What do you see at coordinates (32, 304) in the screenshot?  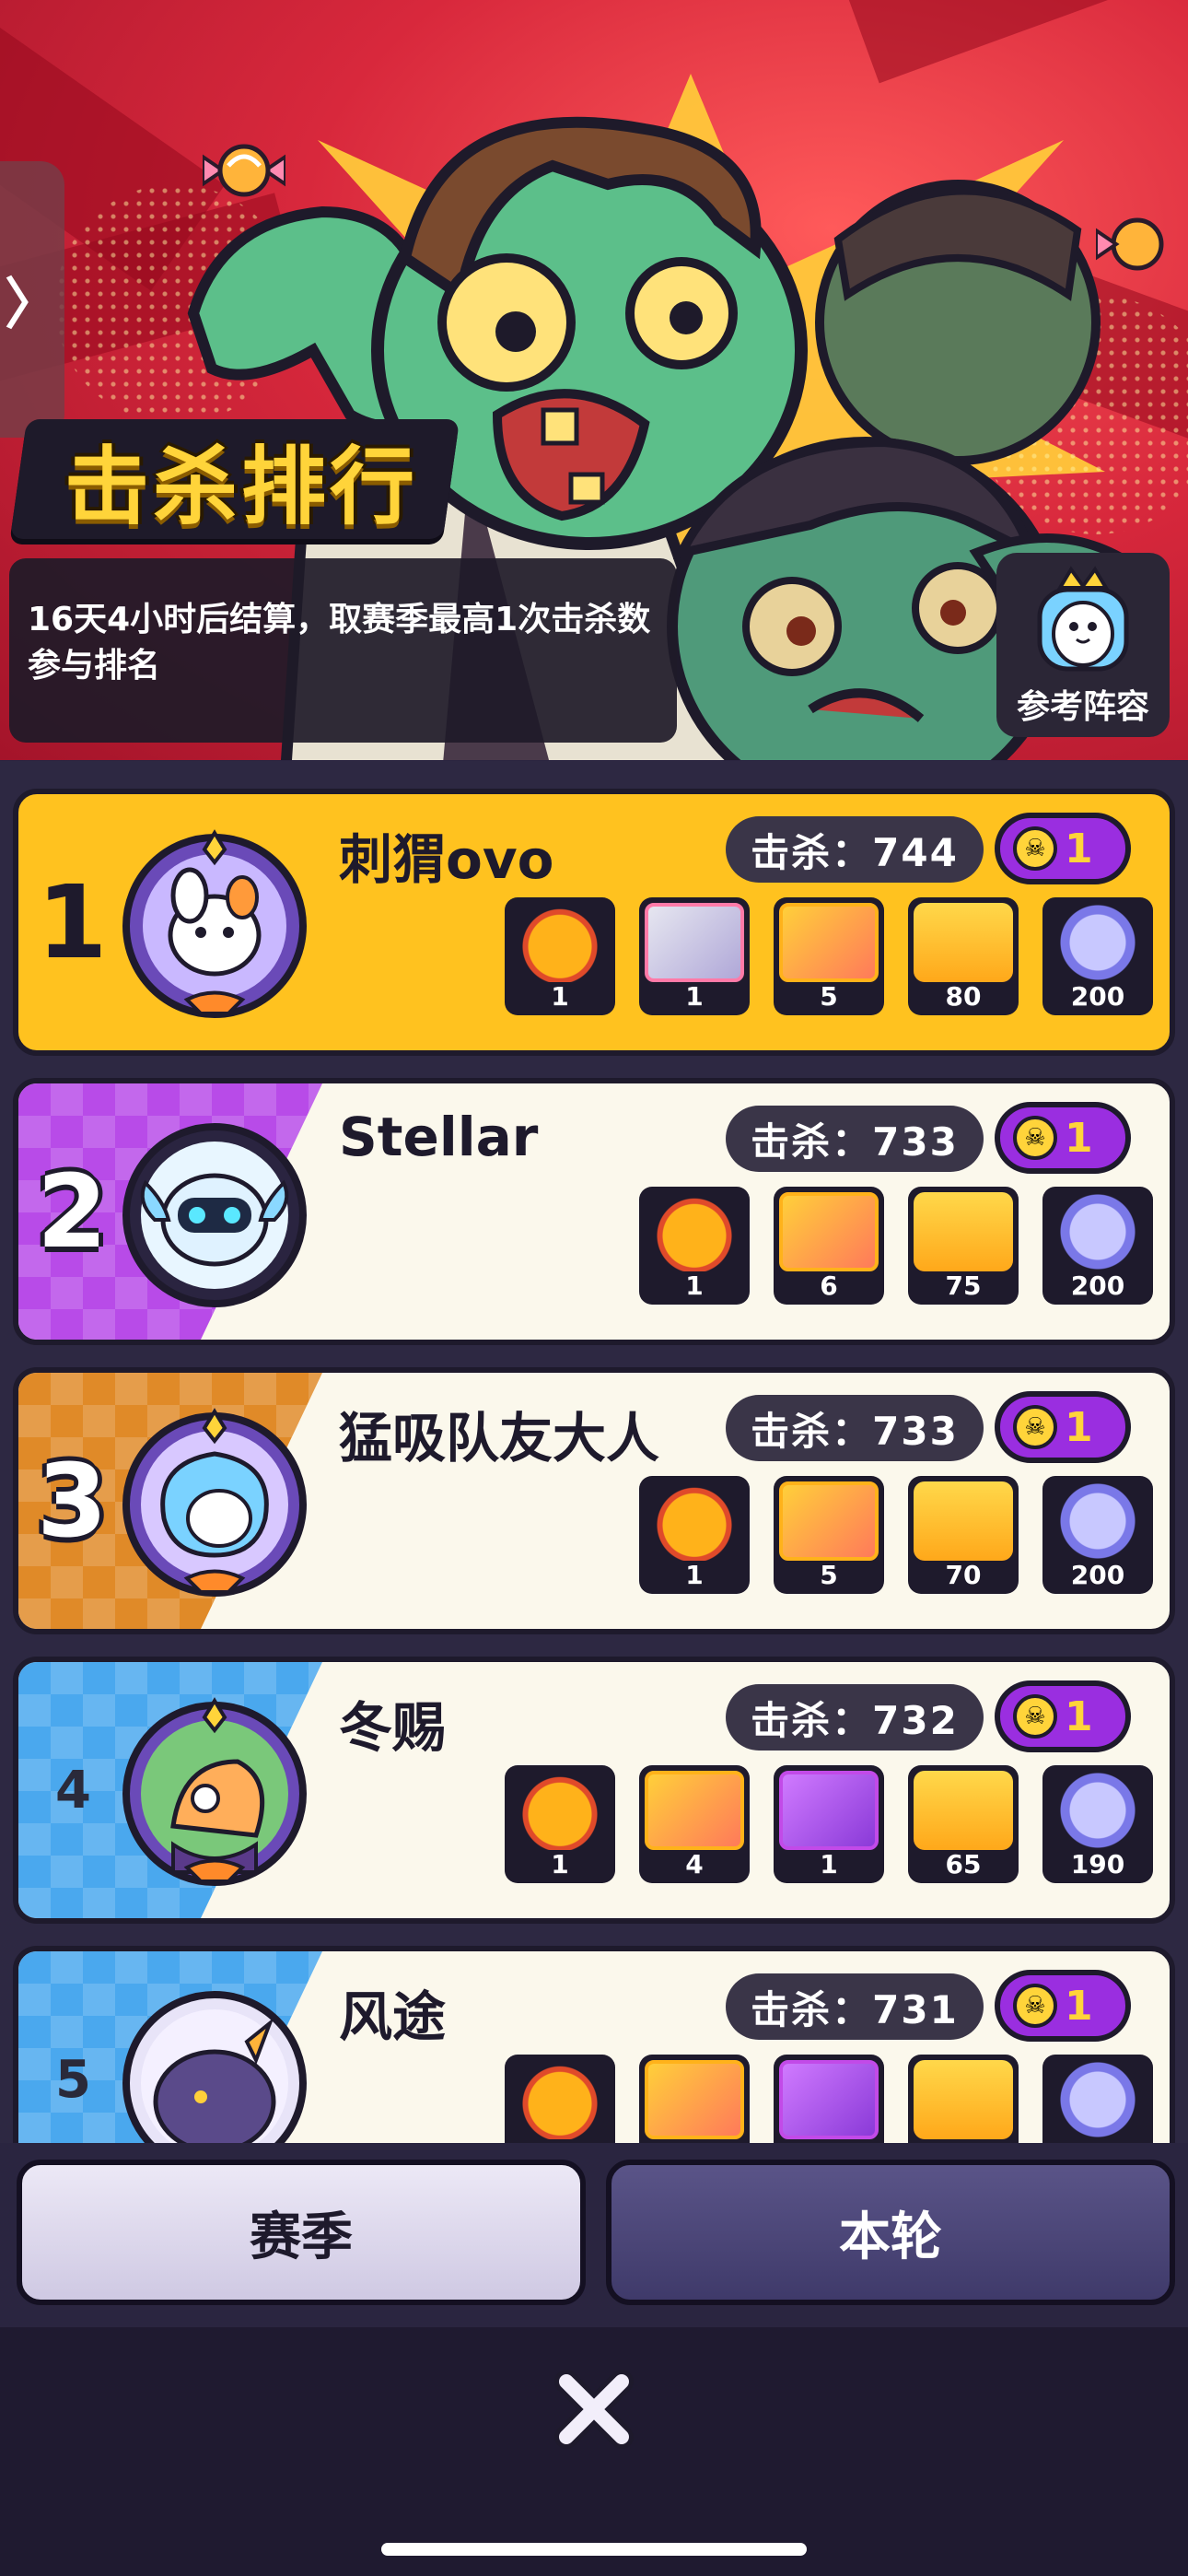 I see `chevron-right-icon: 〉` at bounding box center [32, 304].